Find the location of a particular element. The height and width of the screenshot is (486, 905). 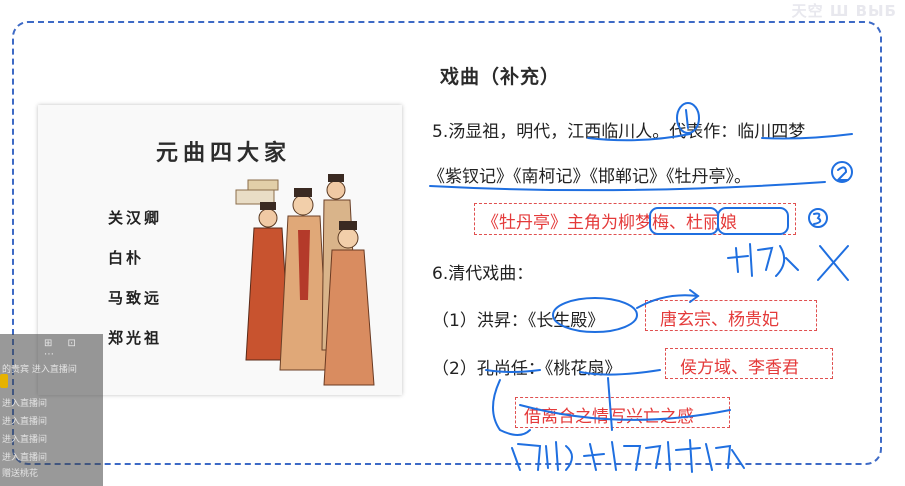

chat-message: 的贵宾 进入直播间 is located at coordinates (39, 370).